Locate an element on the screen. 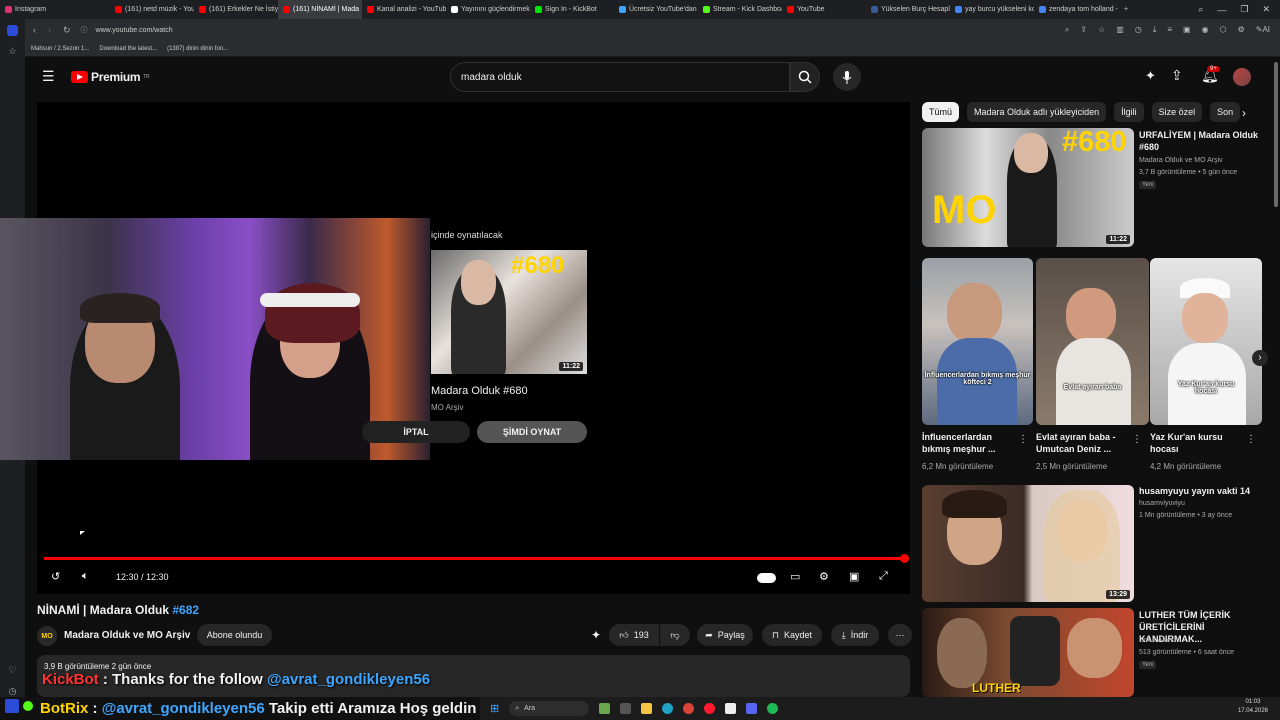  replay-icon: ↺ is located at coordinates (55, 576).